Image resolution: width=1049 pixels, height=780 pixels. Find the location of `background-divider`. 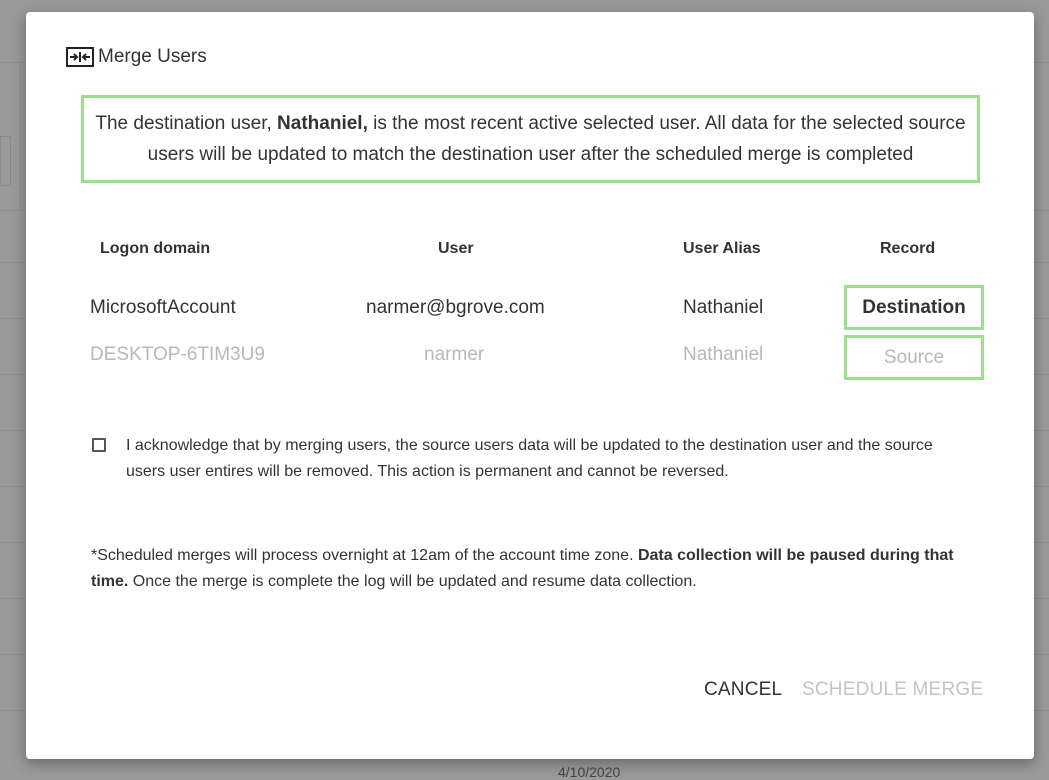

background-divider is located at coordinates (20, 135).